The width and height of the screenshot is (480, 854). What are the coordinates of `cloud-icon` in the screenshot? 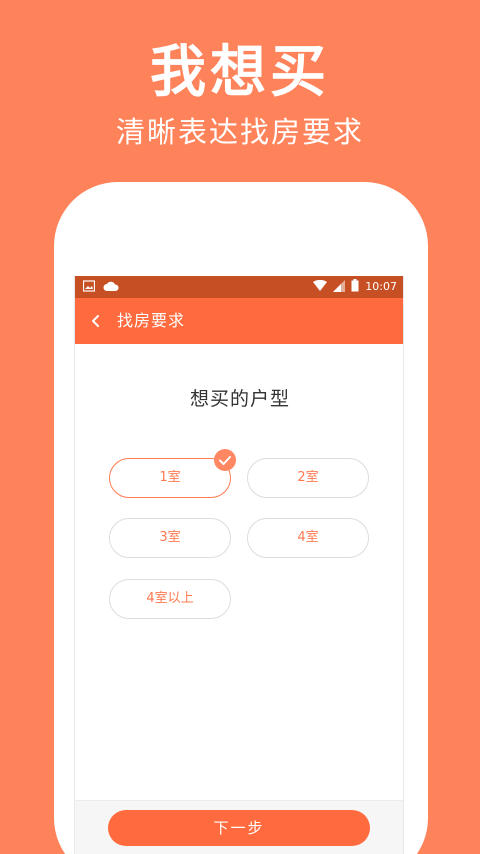 It's located at (111, 287).